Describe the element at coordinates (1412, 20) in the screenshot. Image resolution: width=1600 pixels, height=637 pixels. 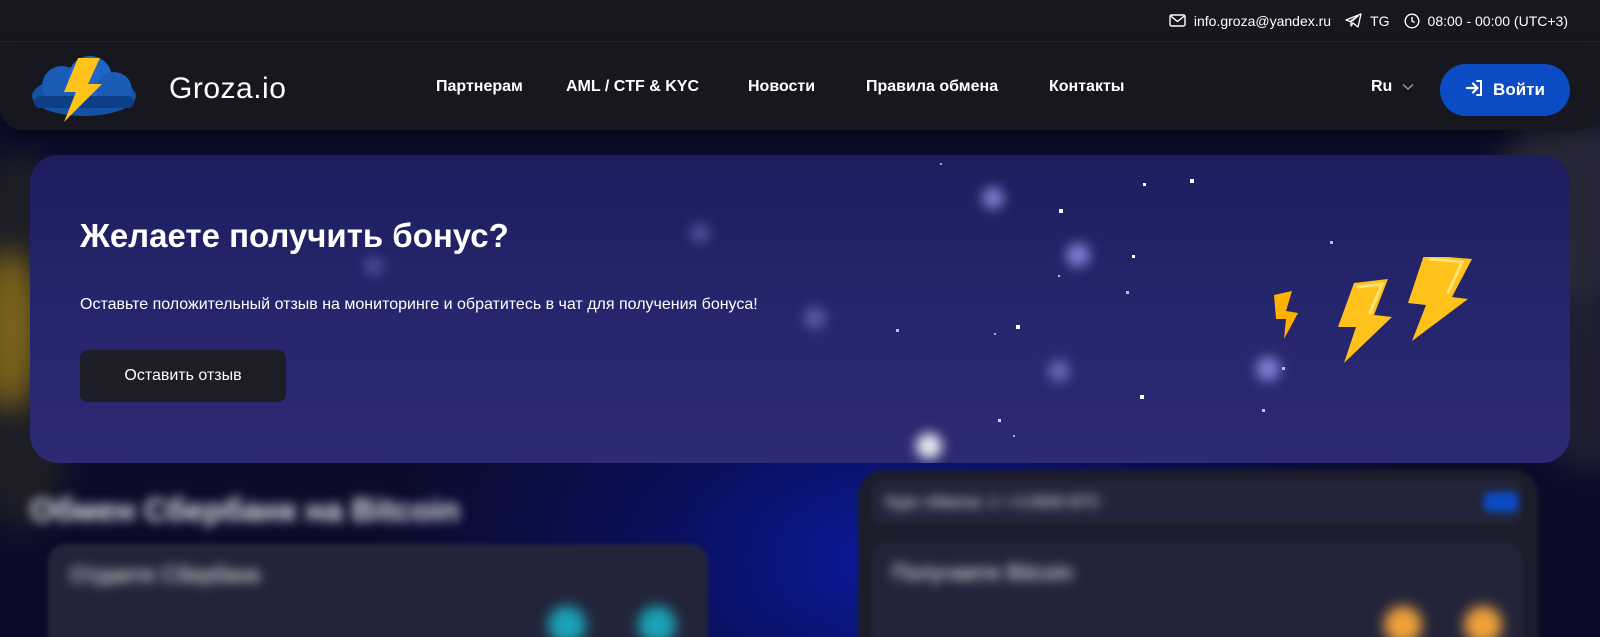
I see `clock-icon` at that location.